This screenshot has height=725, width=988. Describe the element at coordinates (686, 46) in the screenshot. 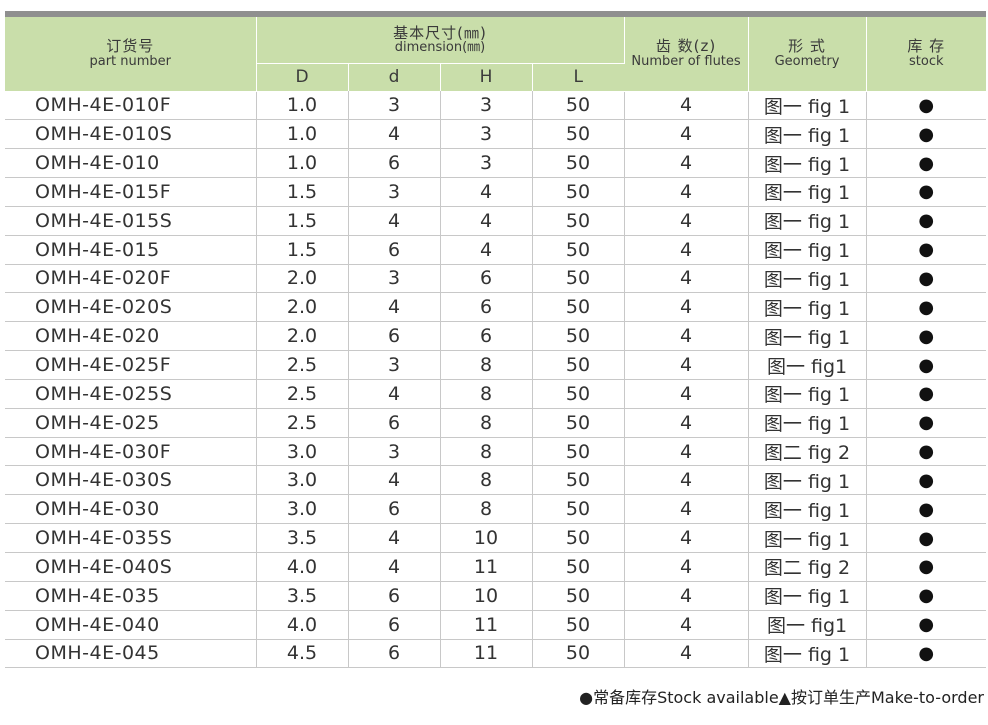

I see `flutes-header-zh: 齿 数(z)` at that location.